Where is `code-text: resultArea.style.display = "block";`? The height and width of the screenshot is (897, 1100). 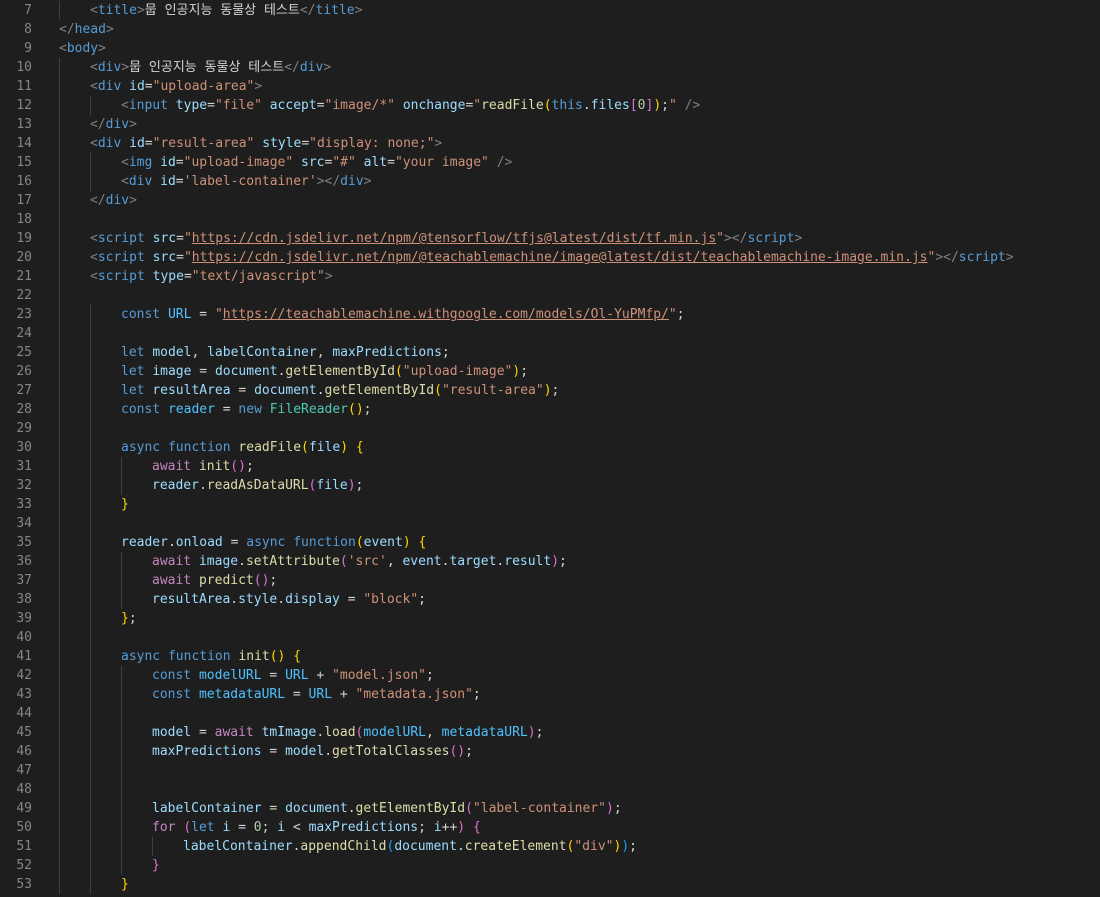 code-text: resultArea.style.display = "block"; is located at coordinates (289, 599).